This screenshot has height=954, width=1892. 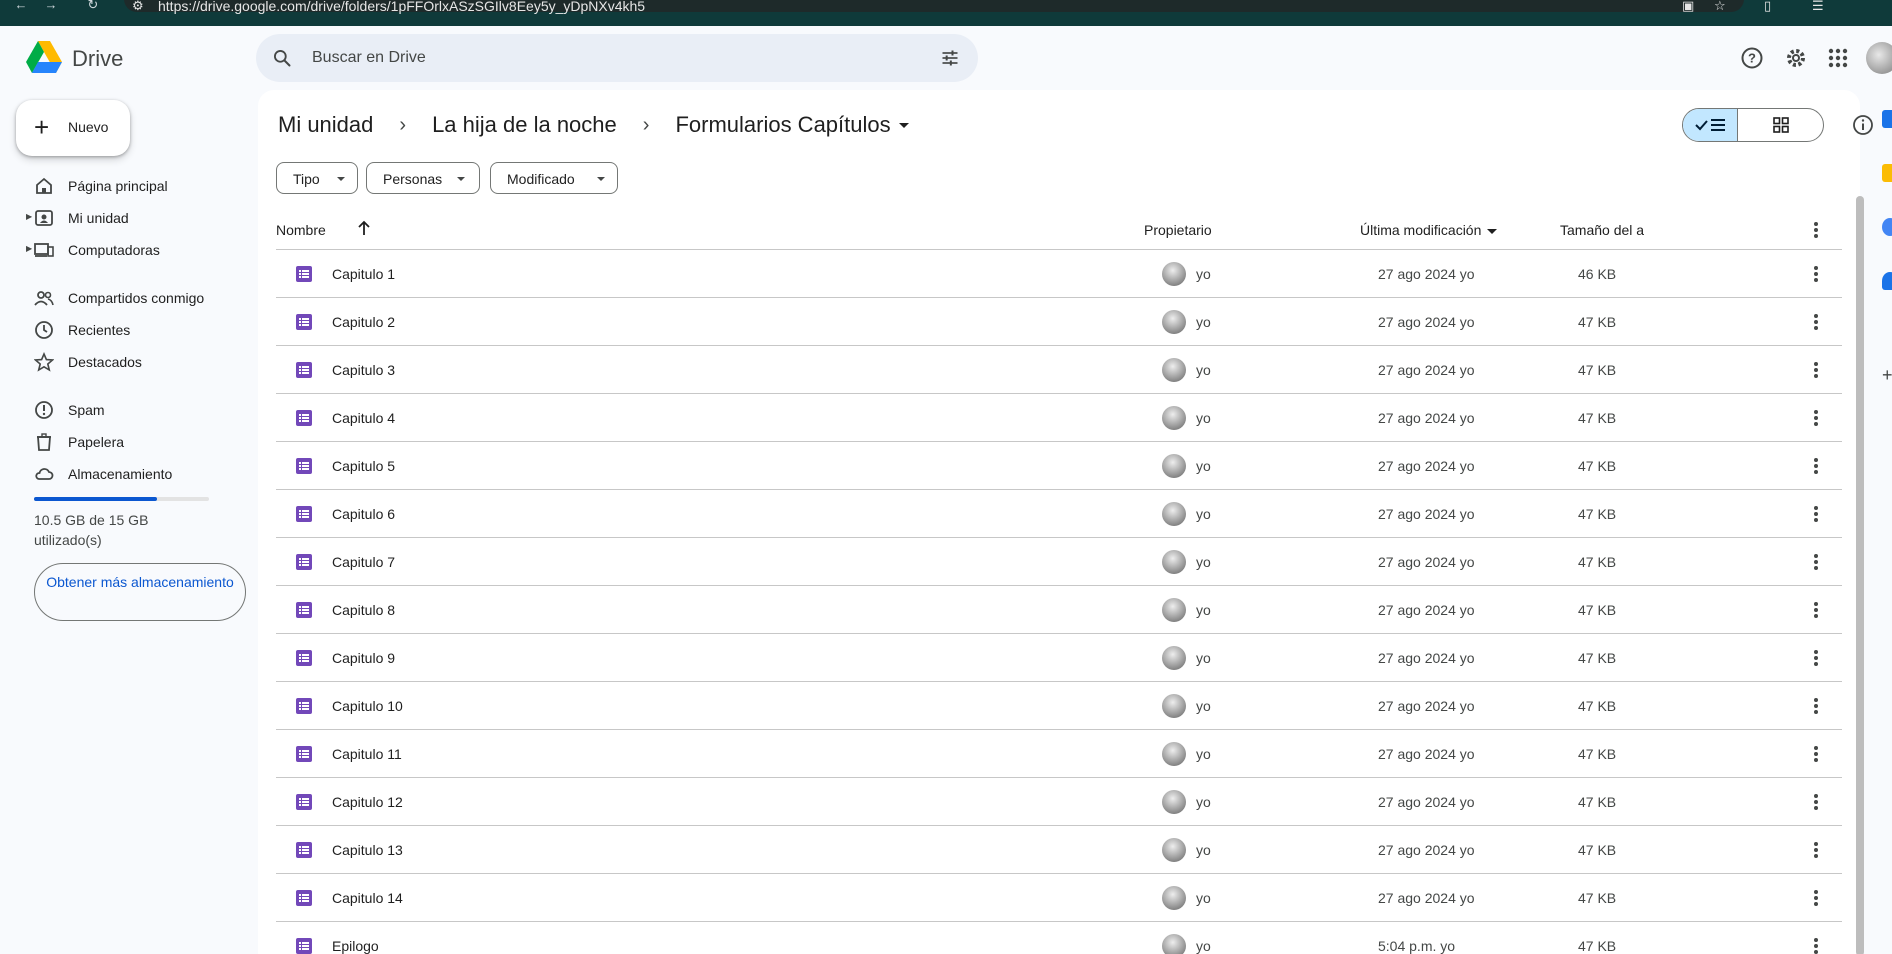 I want to click on sidebar-item-spam: Spam, so click(x=141, y=410).